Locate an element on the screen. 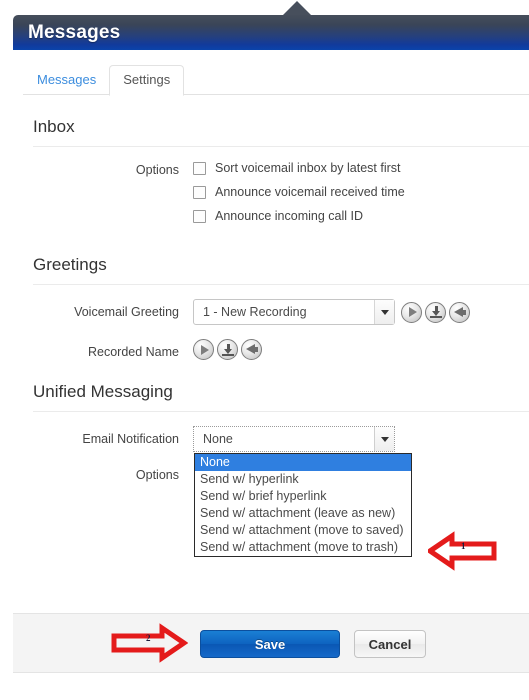  voicemail-greeting-label: Voicemail Greeting is located at coordinates (126, 312).